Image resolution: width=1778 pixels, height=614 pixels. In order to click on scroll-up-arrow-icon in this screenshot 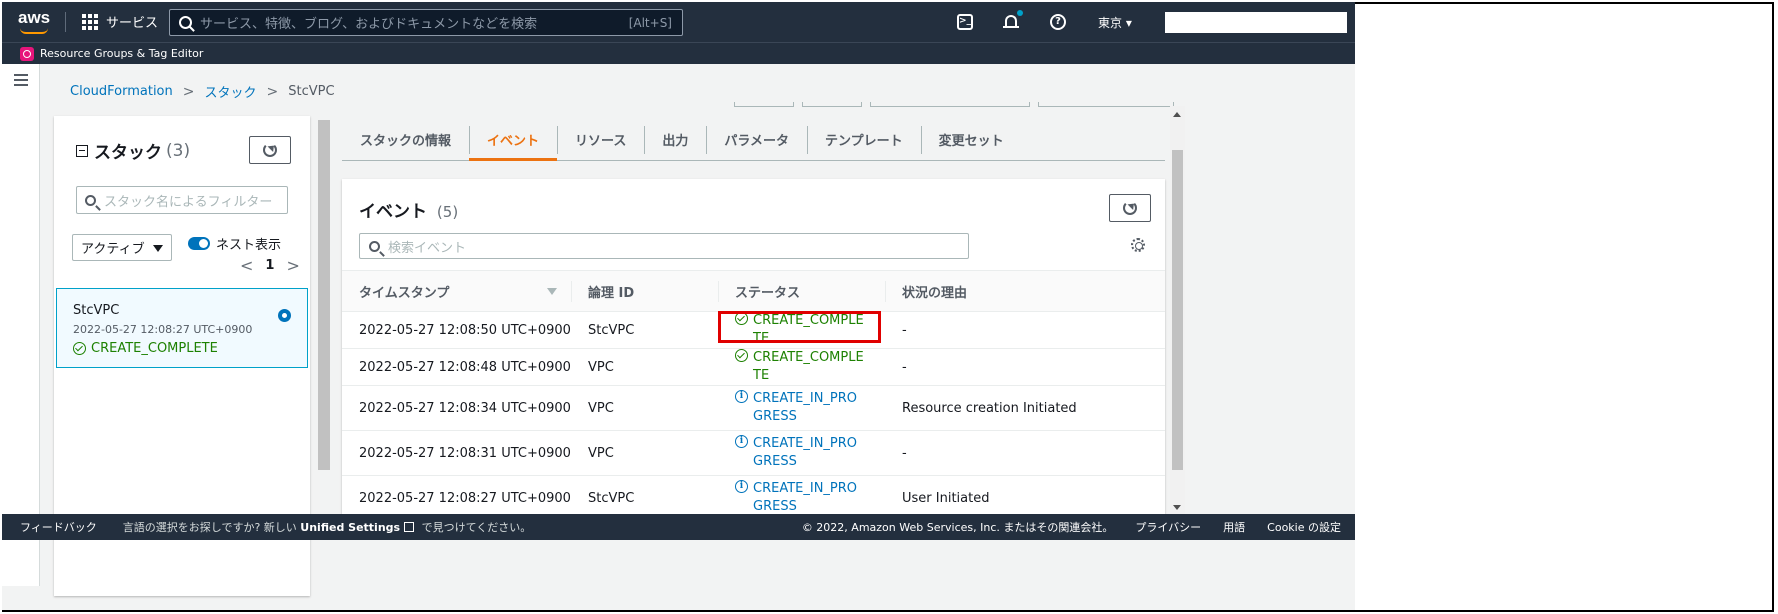, I will do `click(1177, 112)`.